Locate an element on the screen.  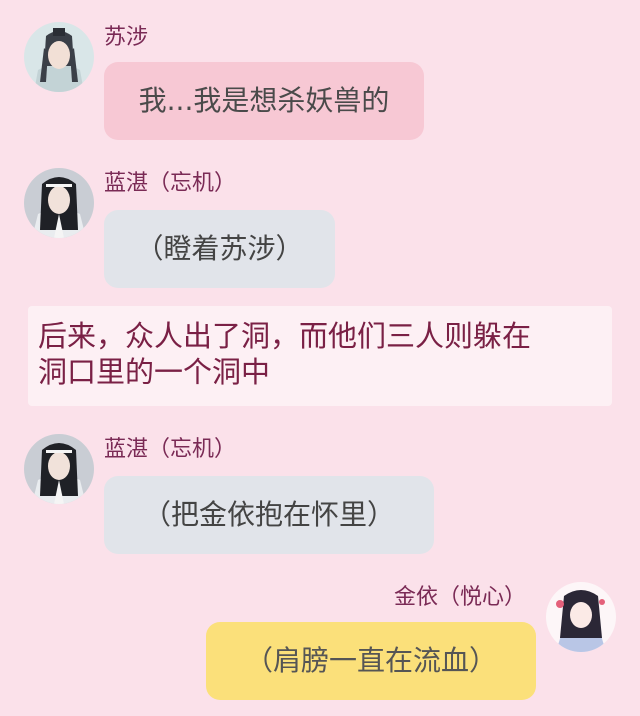
speaker-name: 金依（悦心） is located at coordinates (459, 597).